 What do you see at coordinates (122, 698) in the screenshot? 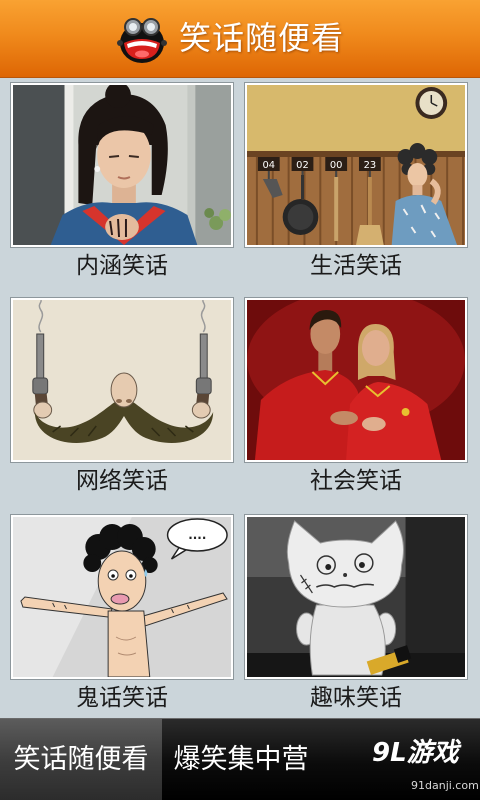
I see `category-label: 鬼话笑话` at bounding box center [122, 698].